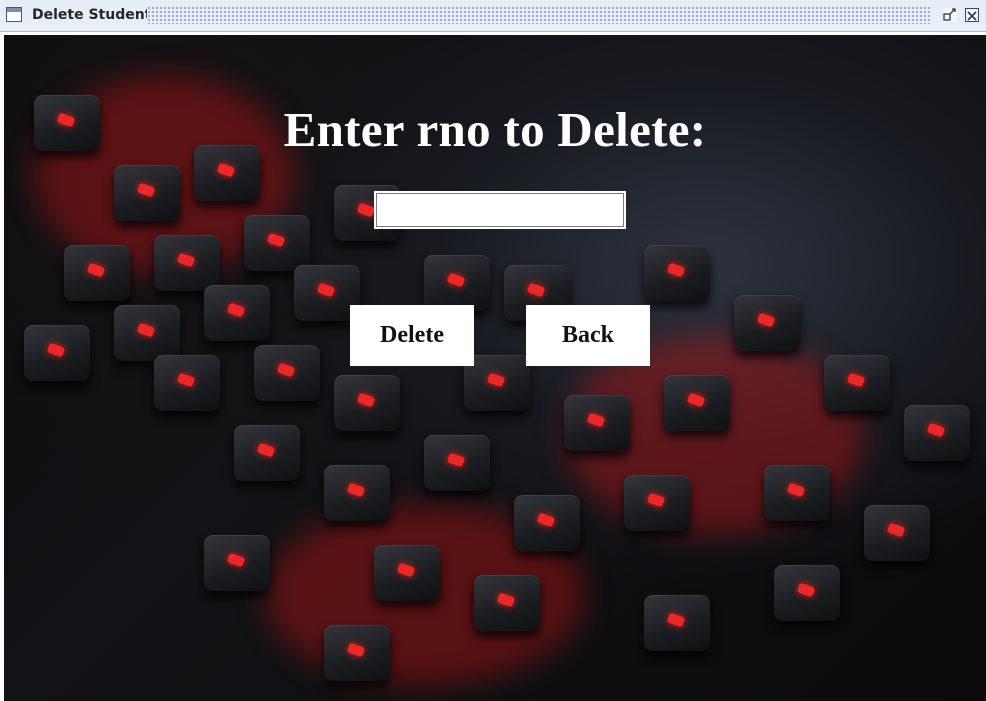 The width and height of the screenshot is (986, 701). I want to click on rno-input, so click(500, 210).